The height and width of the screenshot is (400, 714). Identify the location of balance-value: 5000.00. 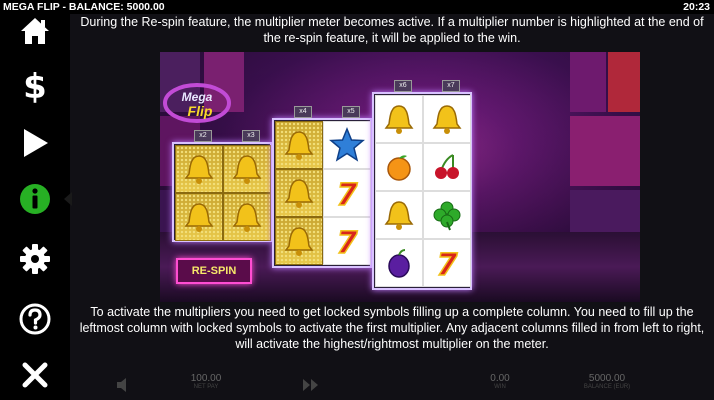
(607, 378).